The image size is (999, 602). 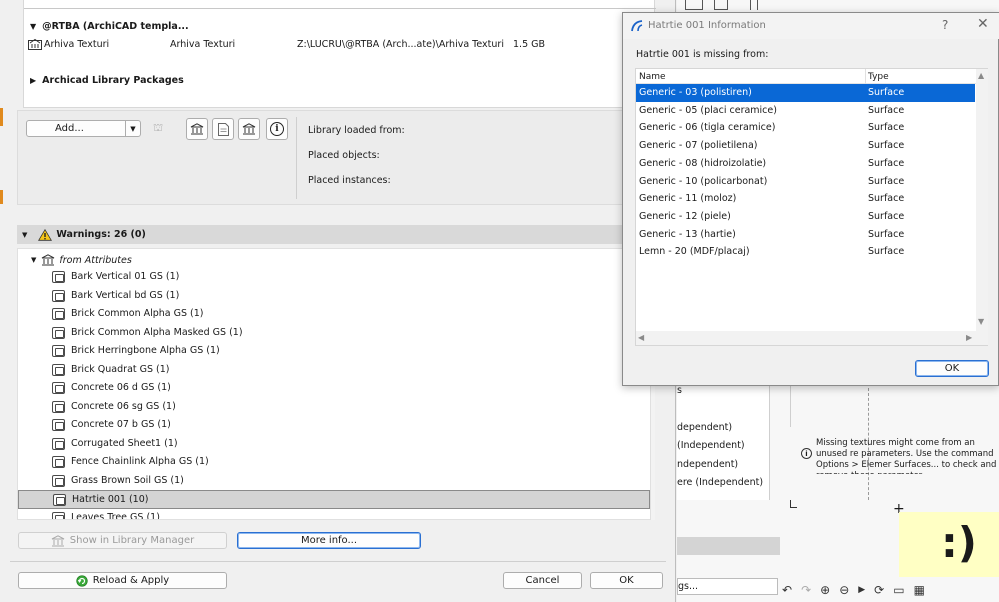 What do you see at coordinates (981, 75) in the screenshot?
I see `scroll-up-icon: ▲` at bounding box center [981, 75].